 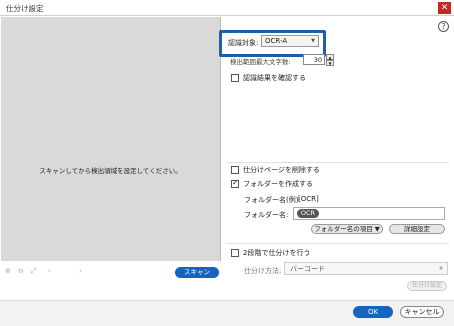 What do you see at coordinates (443, 26) in the screenshot?
I see `help-icon: ?` at bounding box center [443, 26].